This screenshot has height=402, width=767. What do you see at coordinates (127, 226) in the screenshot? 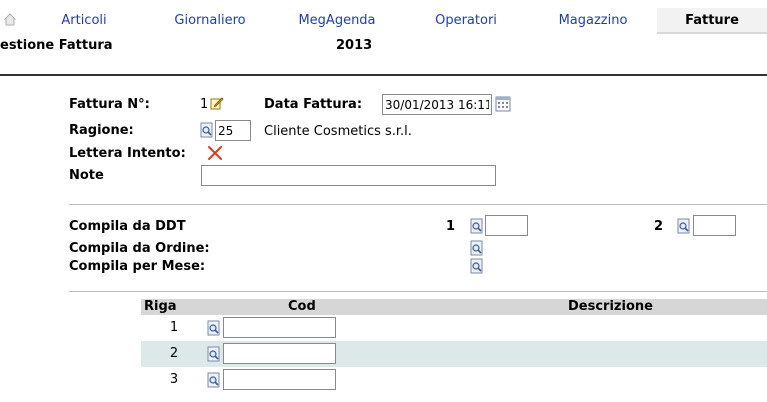
I see `fill-ddt-label: Compila da DDT` at bounding box center [127, 226].